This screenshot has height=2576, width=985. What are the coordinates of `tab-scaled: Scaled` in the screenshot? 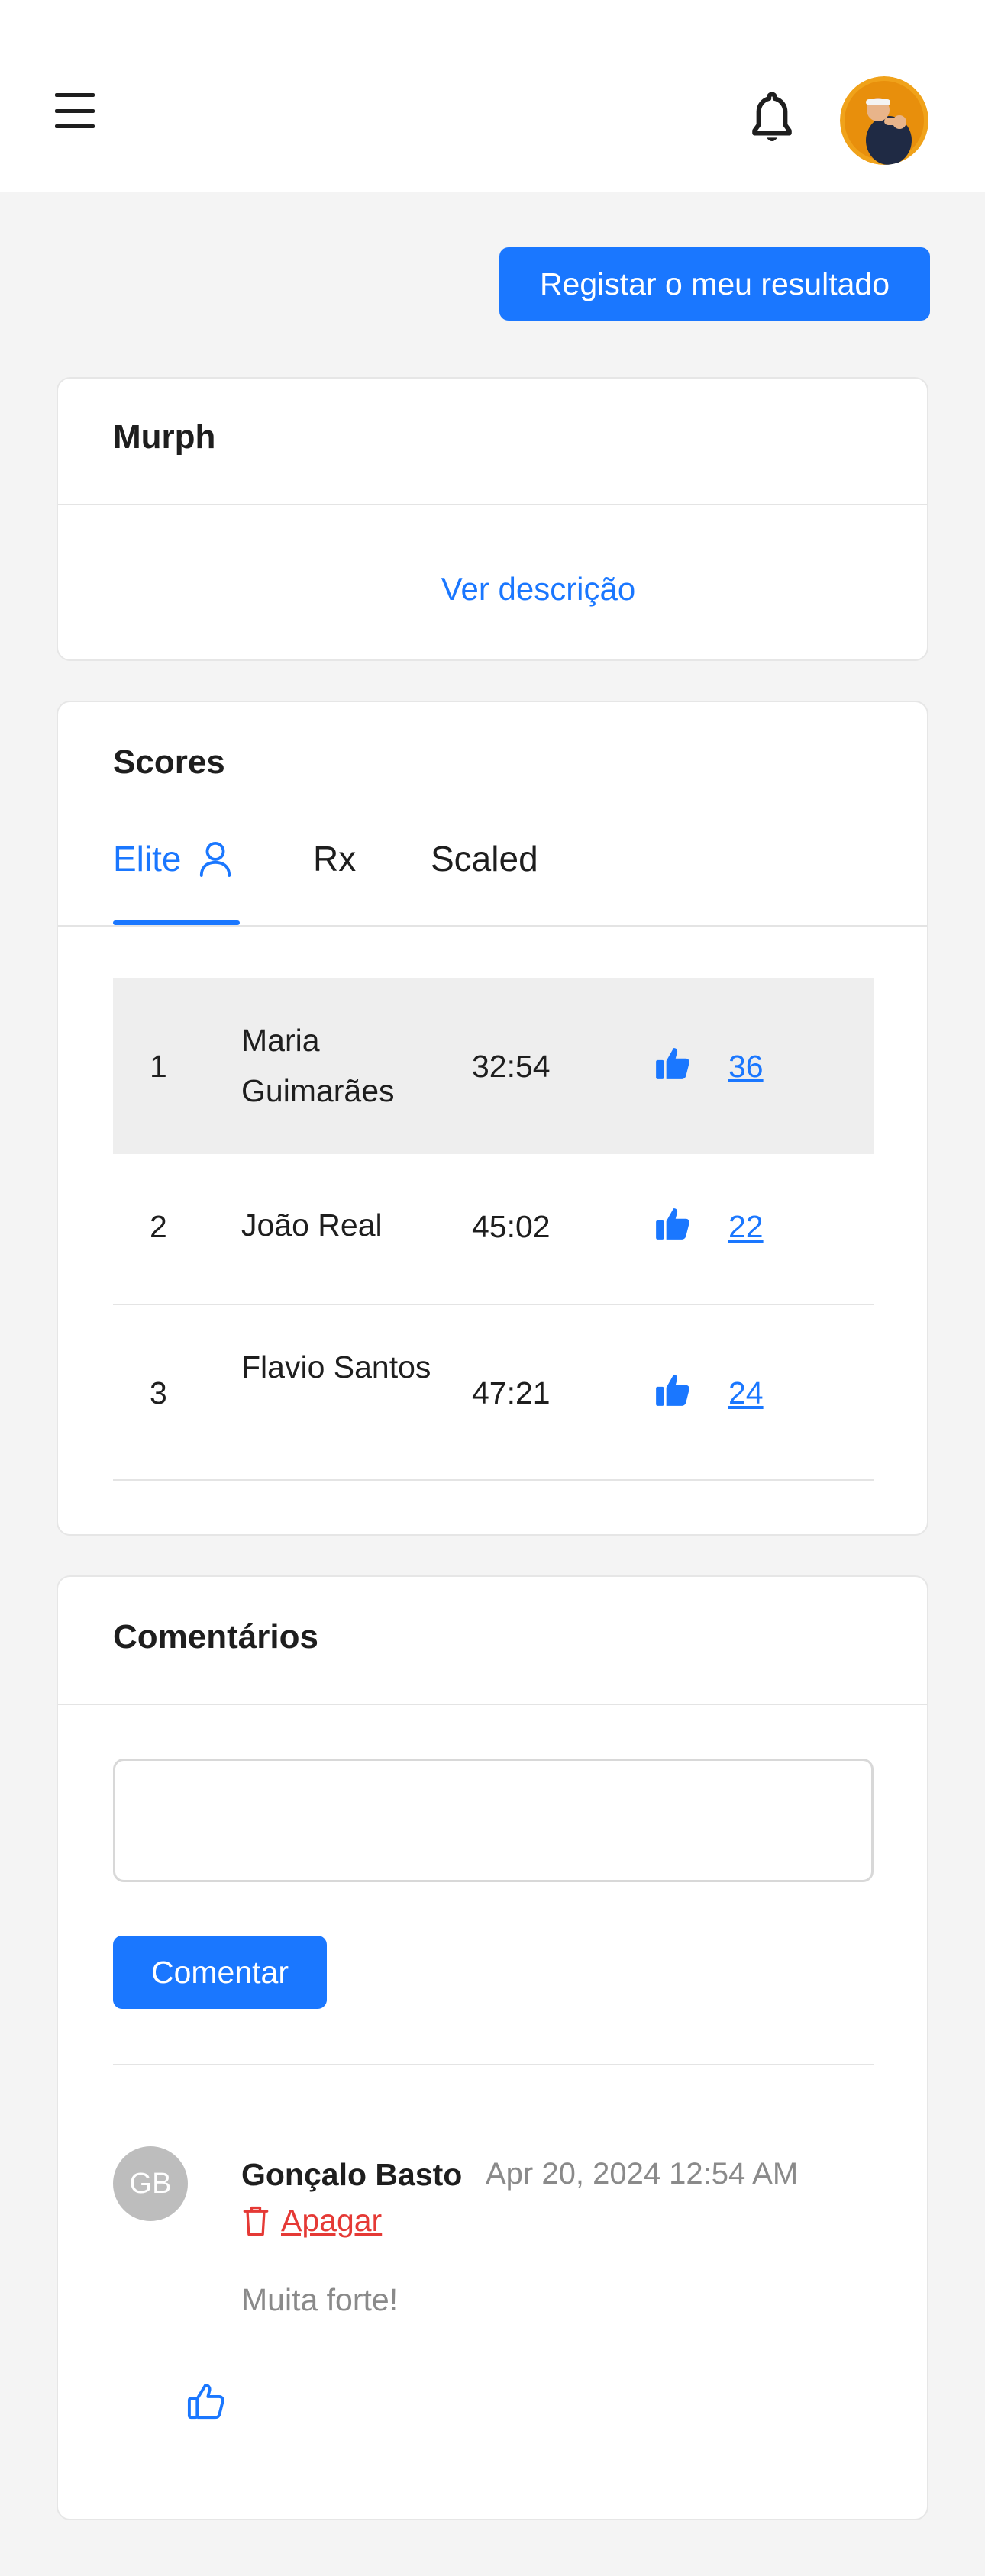 It's located at (484, 858).